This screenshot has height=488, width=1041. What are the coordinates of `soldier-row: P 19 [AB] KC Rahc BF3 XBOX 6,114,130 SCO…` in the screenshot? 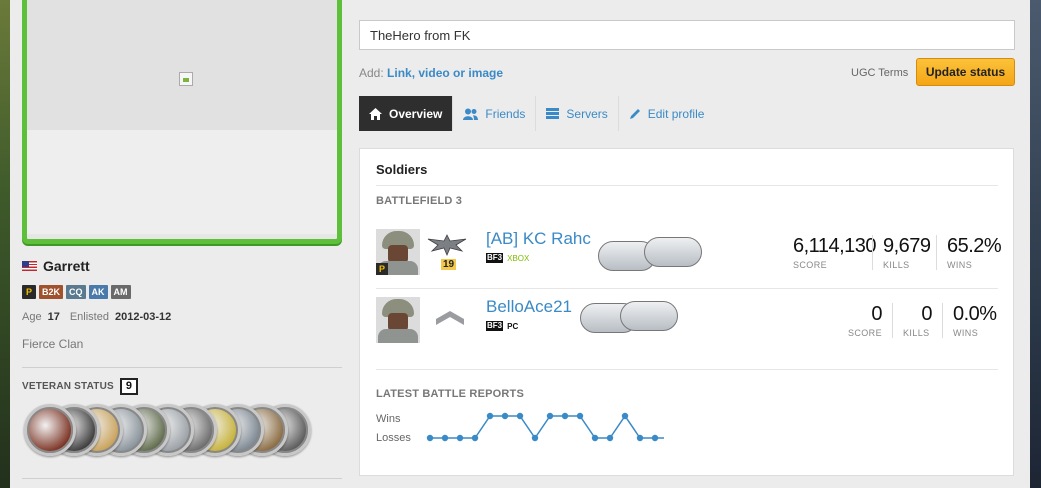 It's located at (689, 259).